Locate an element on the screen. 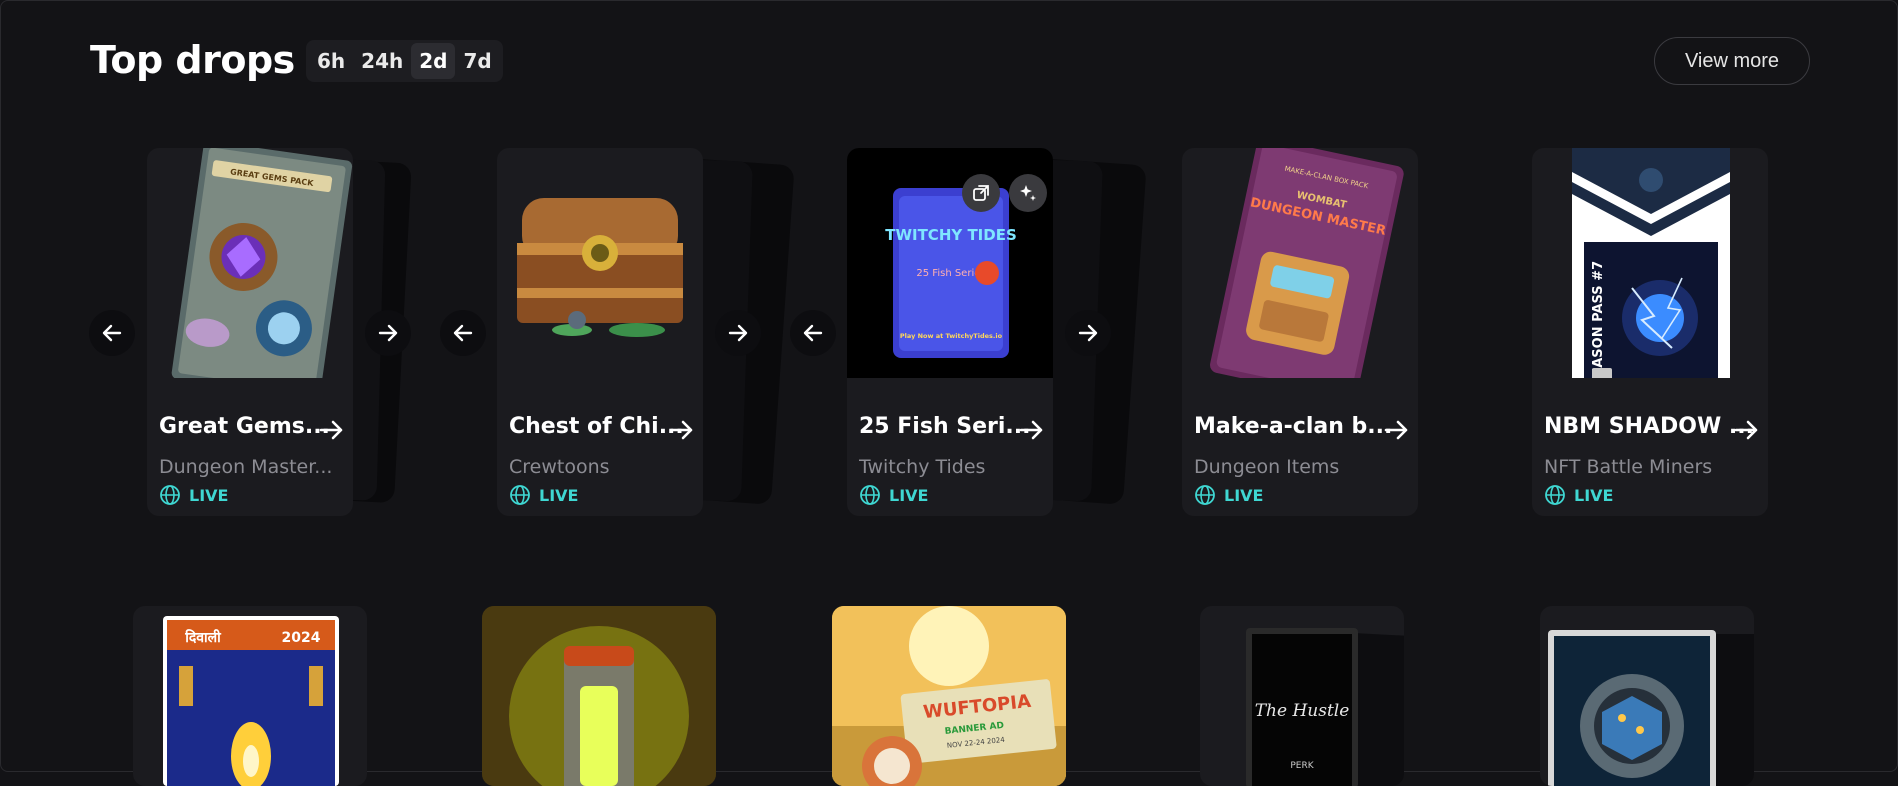 The height and width of the screenshot is (786, 1898). card-image: WUFTOPIA BANNER AD NOV 22-24 2024 is located at coordinates (949, 696).